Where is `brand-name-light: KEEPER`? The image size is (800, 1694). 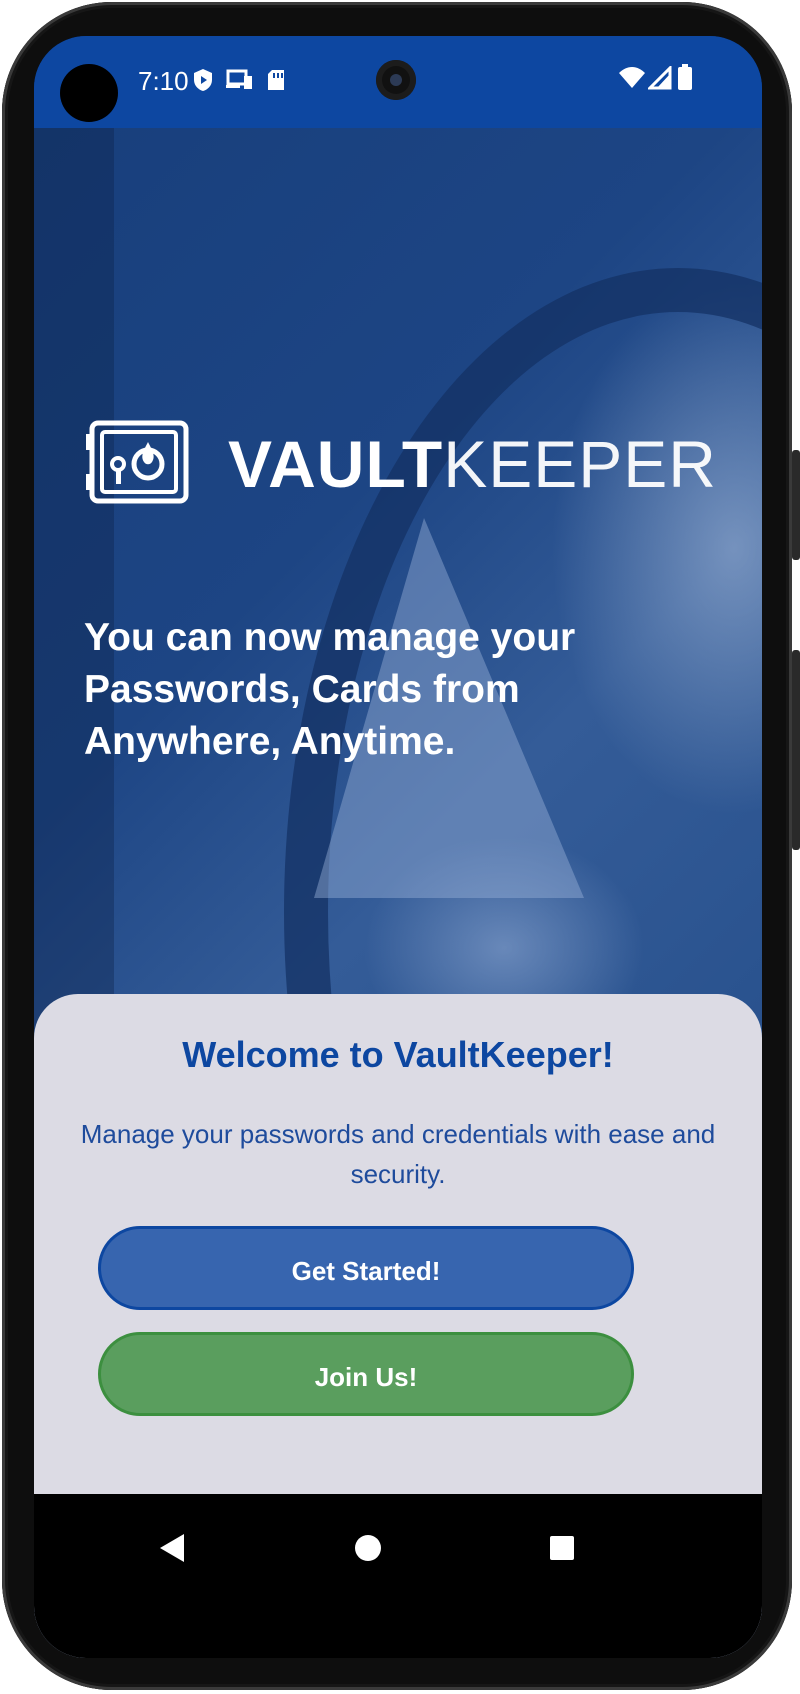 brand-name-light: KEEPER is located at coordinates (580, 464).